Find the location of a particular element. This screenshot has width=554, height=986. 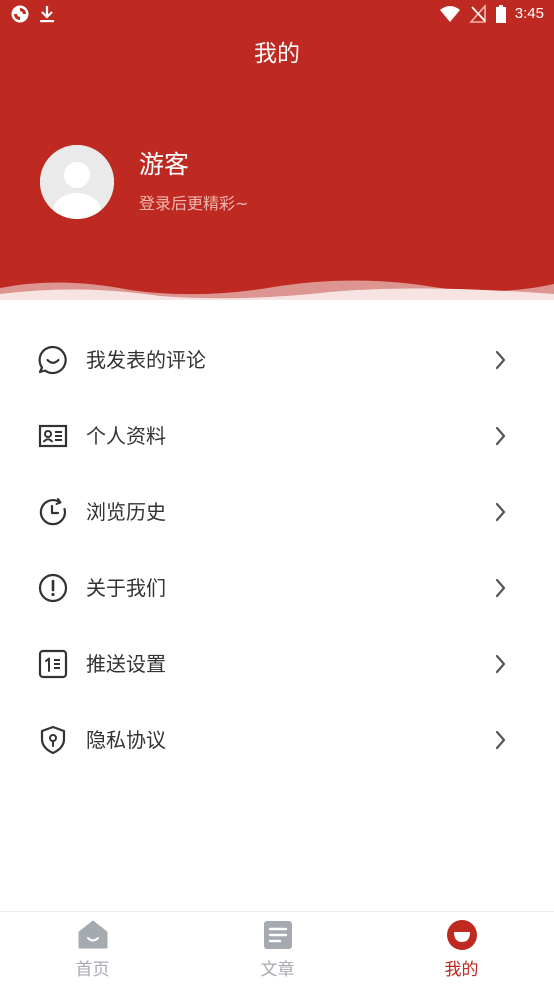

menu-item-label: 推送设置 is located at coordinates (126, 664).